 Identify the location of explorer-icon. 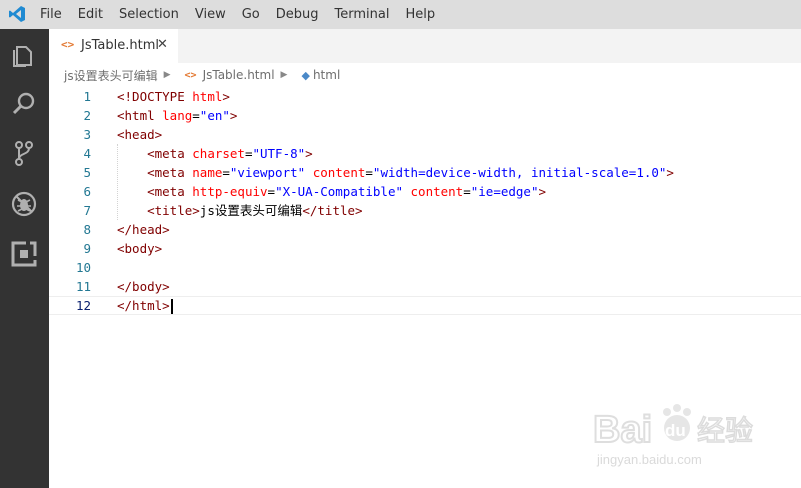
(24, 55).